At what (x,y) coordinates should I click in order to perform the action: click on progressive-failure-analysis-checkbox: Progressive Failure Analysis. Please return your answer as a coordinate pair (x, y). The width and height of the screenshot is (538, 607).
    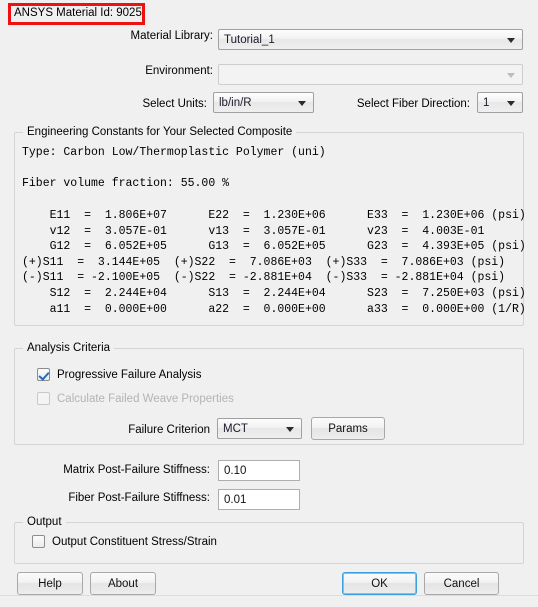
    Looking at the image, I should click on (119, 374).